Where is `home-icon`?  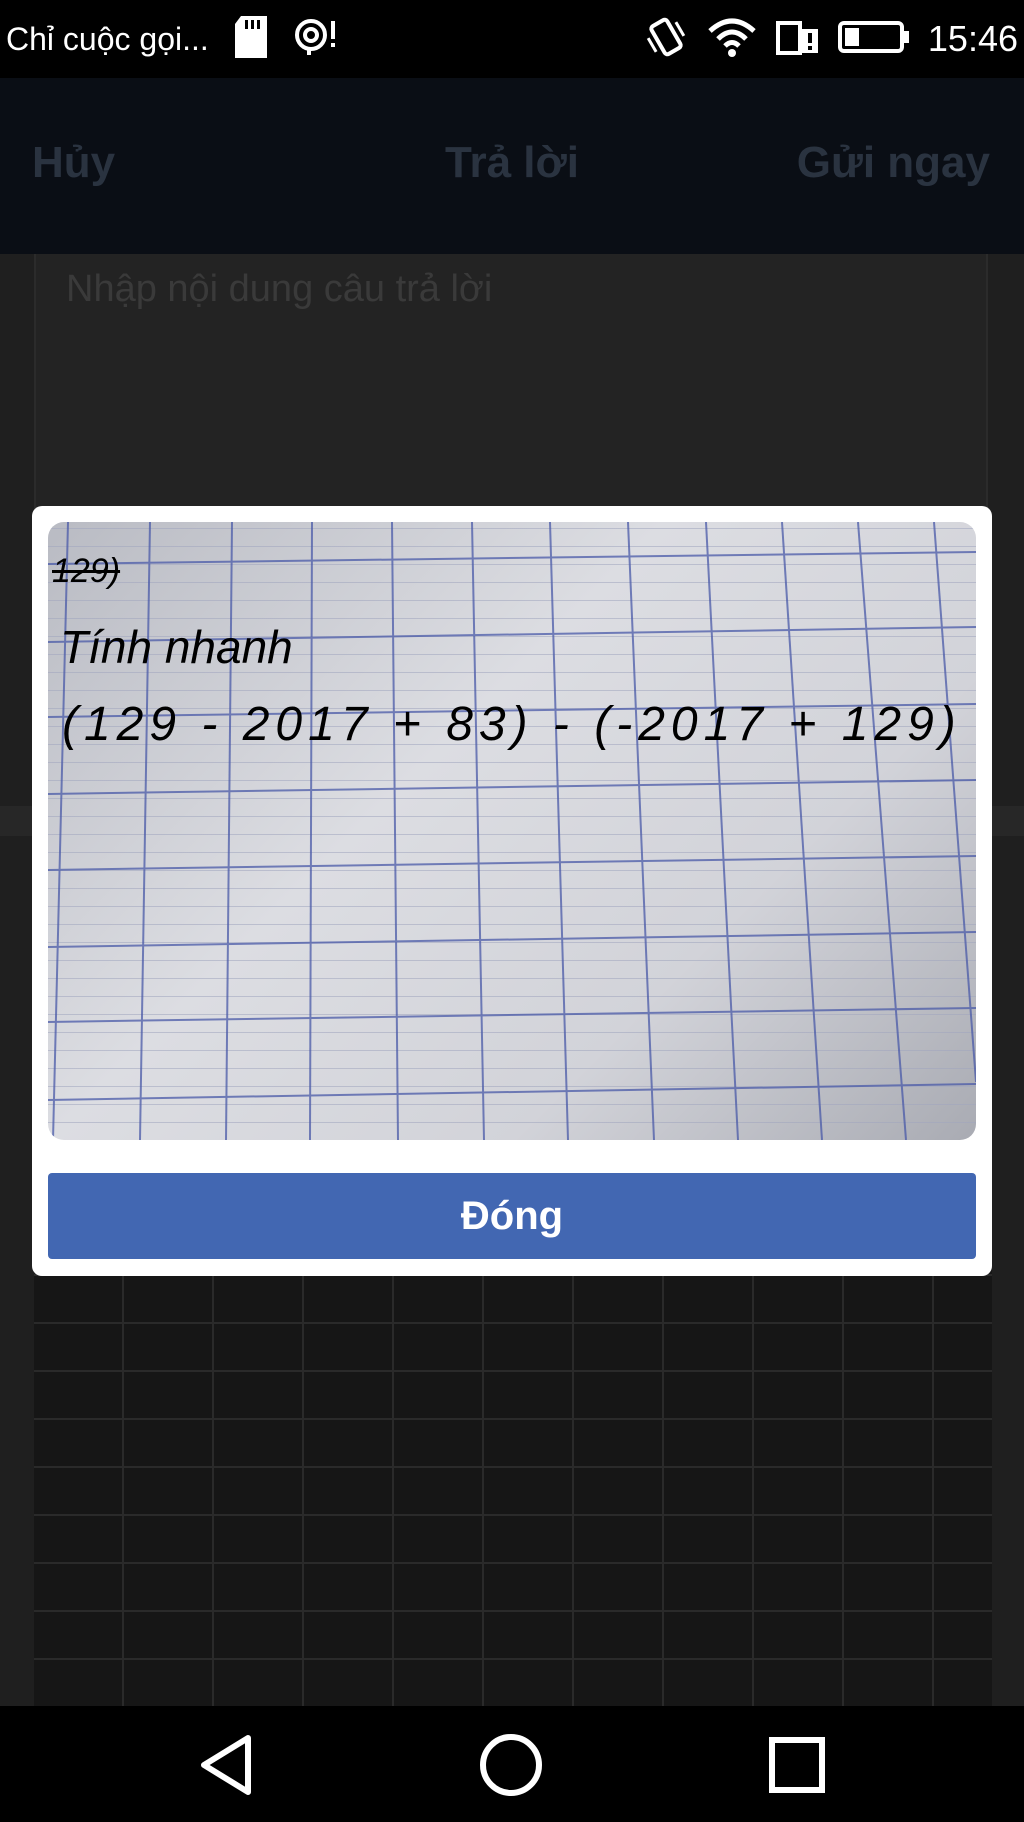
home-icon is located at coordinates (511, 1765).